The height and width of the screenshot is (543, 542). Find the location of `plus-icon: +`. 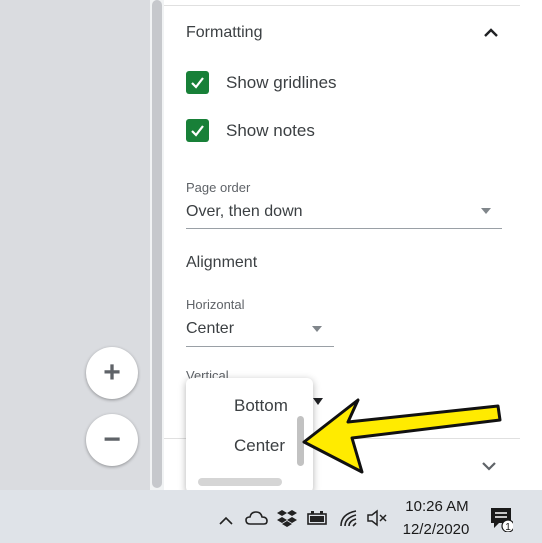

plus-icon: + is located at coordinates (112, 372).